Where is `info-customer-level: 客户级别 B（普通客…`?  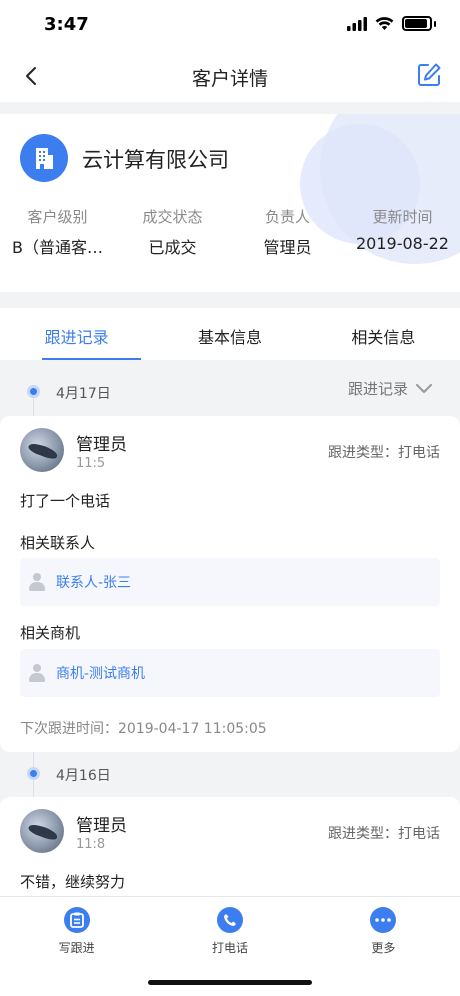 info-customer-level: 客户级别 B（普通客… is located at coordinates (57, 232).